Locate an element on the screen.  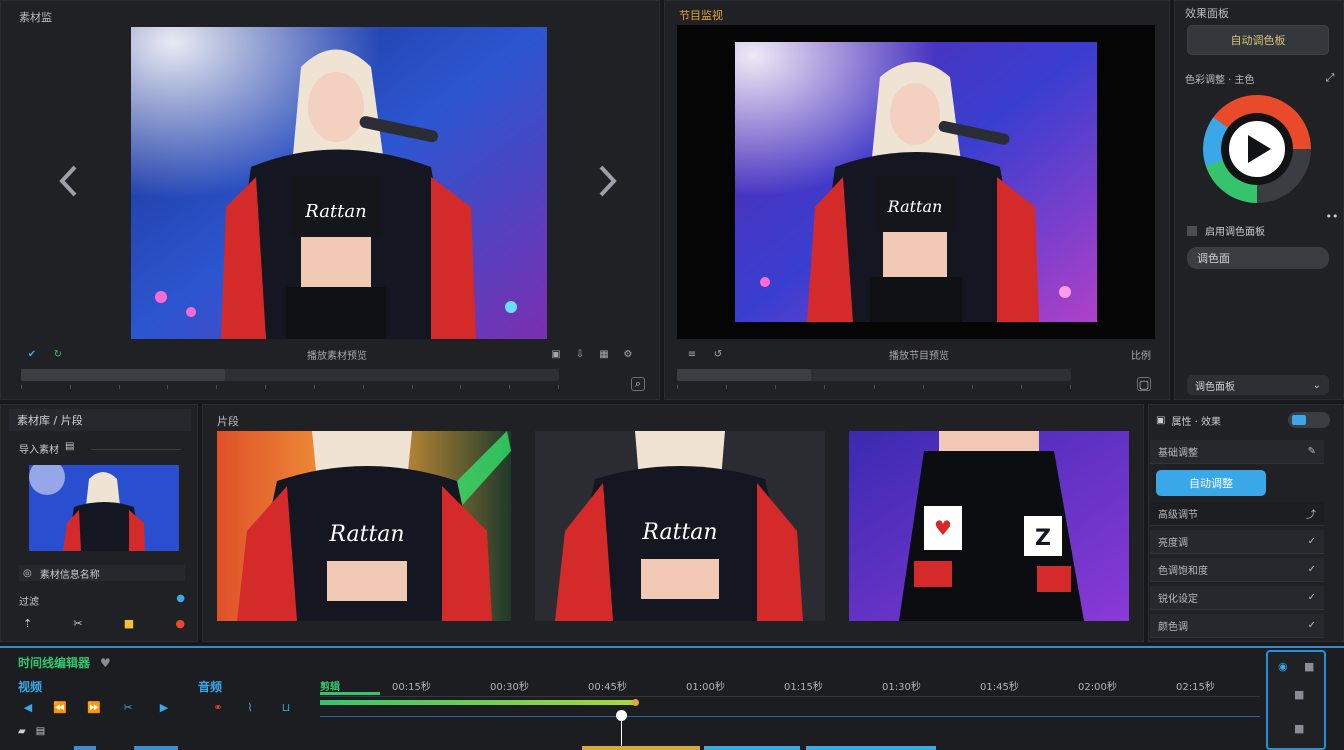
properties-title: 属性 · 效果 is located at coordinates (1196, 422).